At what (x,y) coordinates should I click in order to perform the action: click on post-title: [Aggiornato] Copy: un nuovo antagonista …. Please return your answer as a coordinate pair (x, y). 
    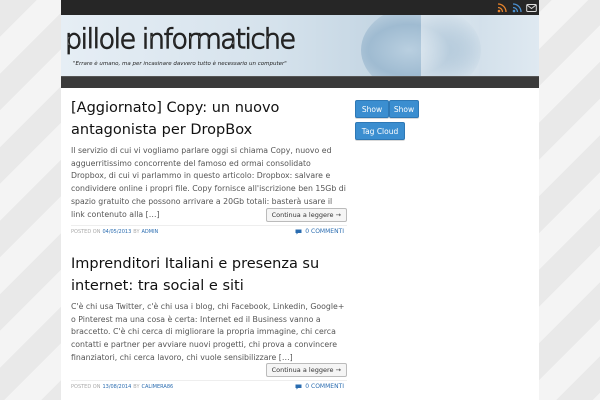
    Looking at the image, I should click on (209, 119).